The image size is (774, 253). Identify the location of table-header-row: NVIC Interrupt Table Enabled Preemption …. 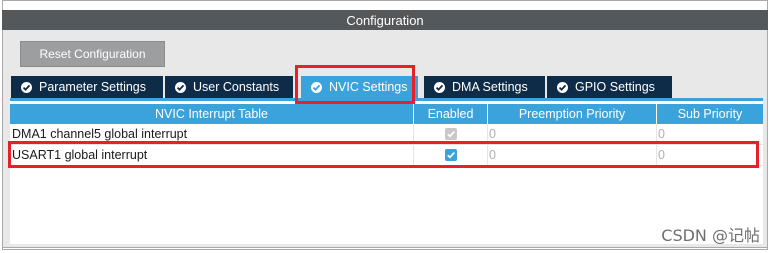
(386, 114).